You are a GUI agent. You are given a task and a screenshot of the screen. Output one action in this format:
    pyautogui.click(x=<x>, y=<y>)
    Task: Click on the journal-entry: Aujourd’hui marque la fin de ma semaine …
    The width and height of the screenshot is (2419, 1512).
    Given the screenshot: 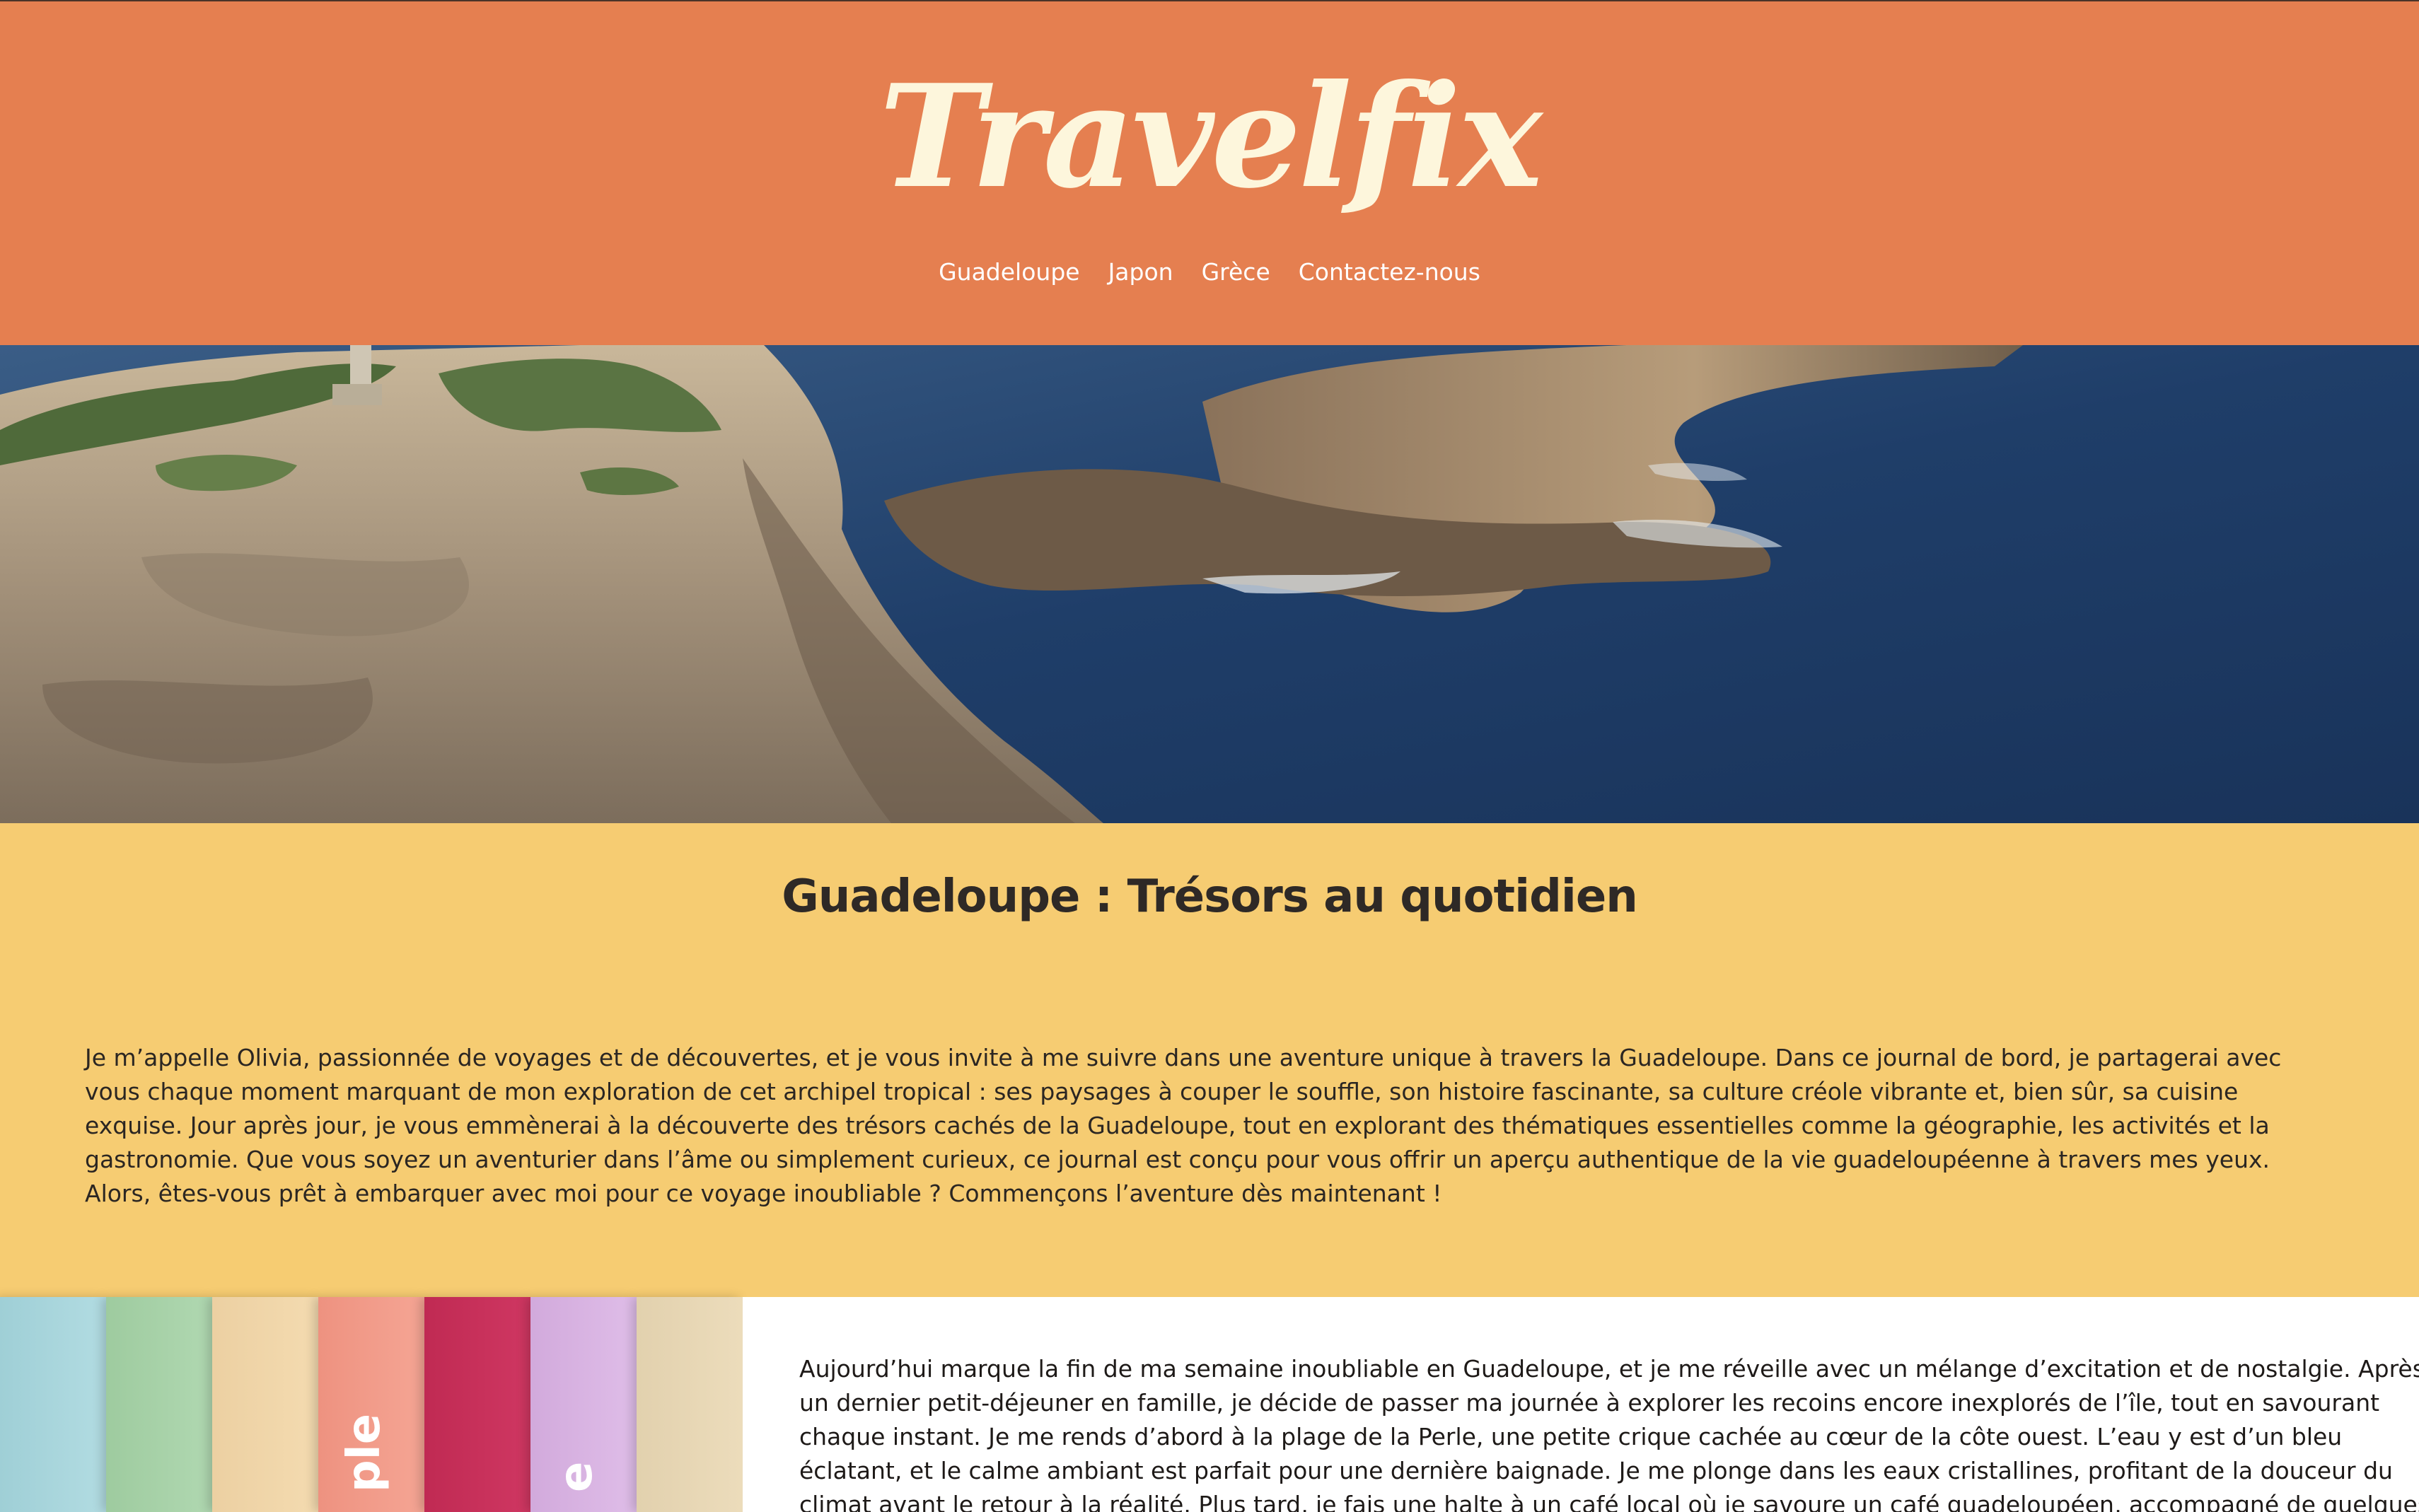 What is the action you would take?
    pyautogui.click(x=1581, y=1404)
    